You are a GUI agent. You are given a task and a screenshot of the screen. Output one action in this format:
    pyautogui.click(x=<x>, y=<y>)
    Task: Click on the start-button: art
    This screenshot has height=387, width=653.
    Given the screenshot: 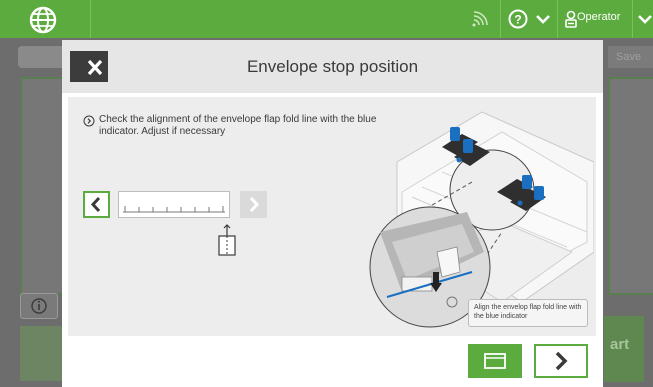 What is the action you would take?
    pyautogui.click(x=624, y=349)
    